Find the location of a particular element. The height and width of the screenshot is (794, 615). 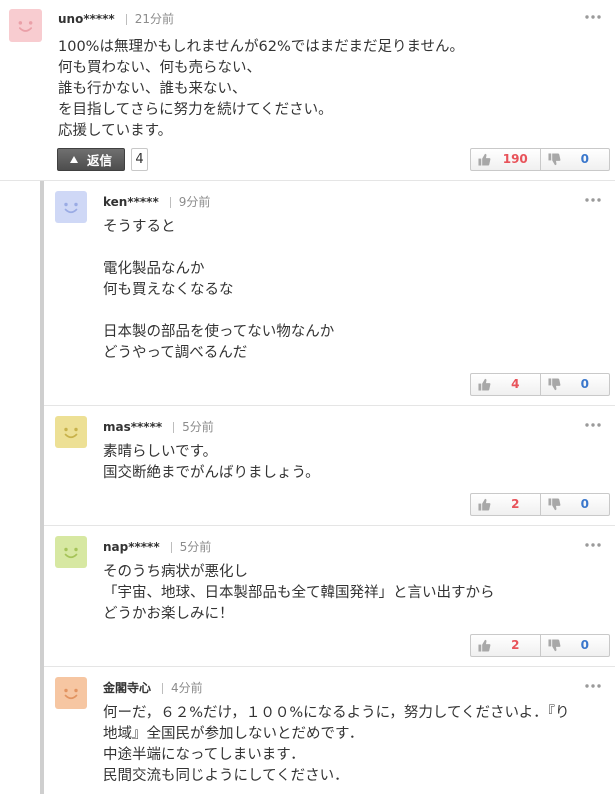

comment-text-line: 地域』全国民が参加しないとだめです． is located at coordinates (233, 734).